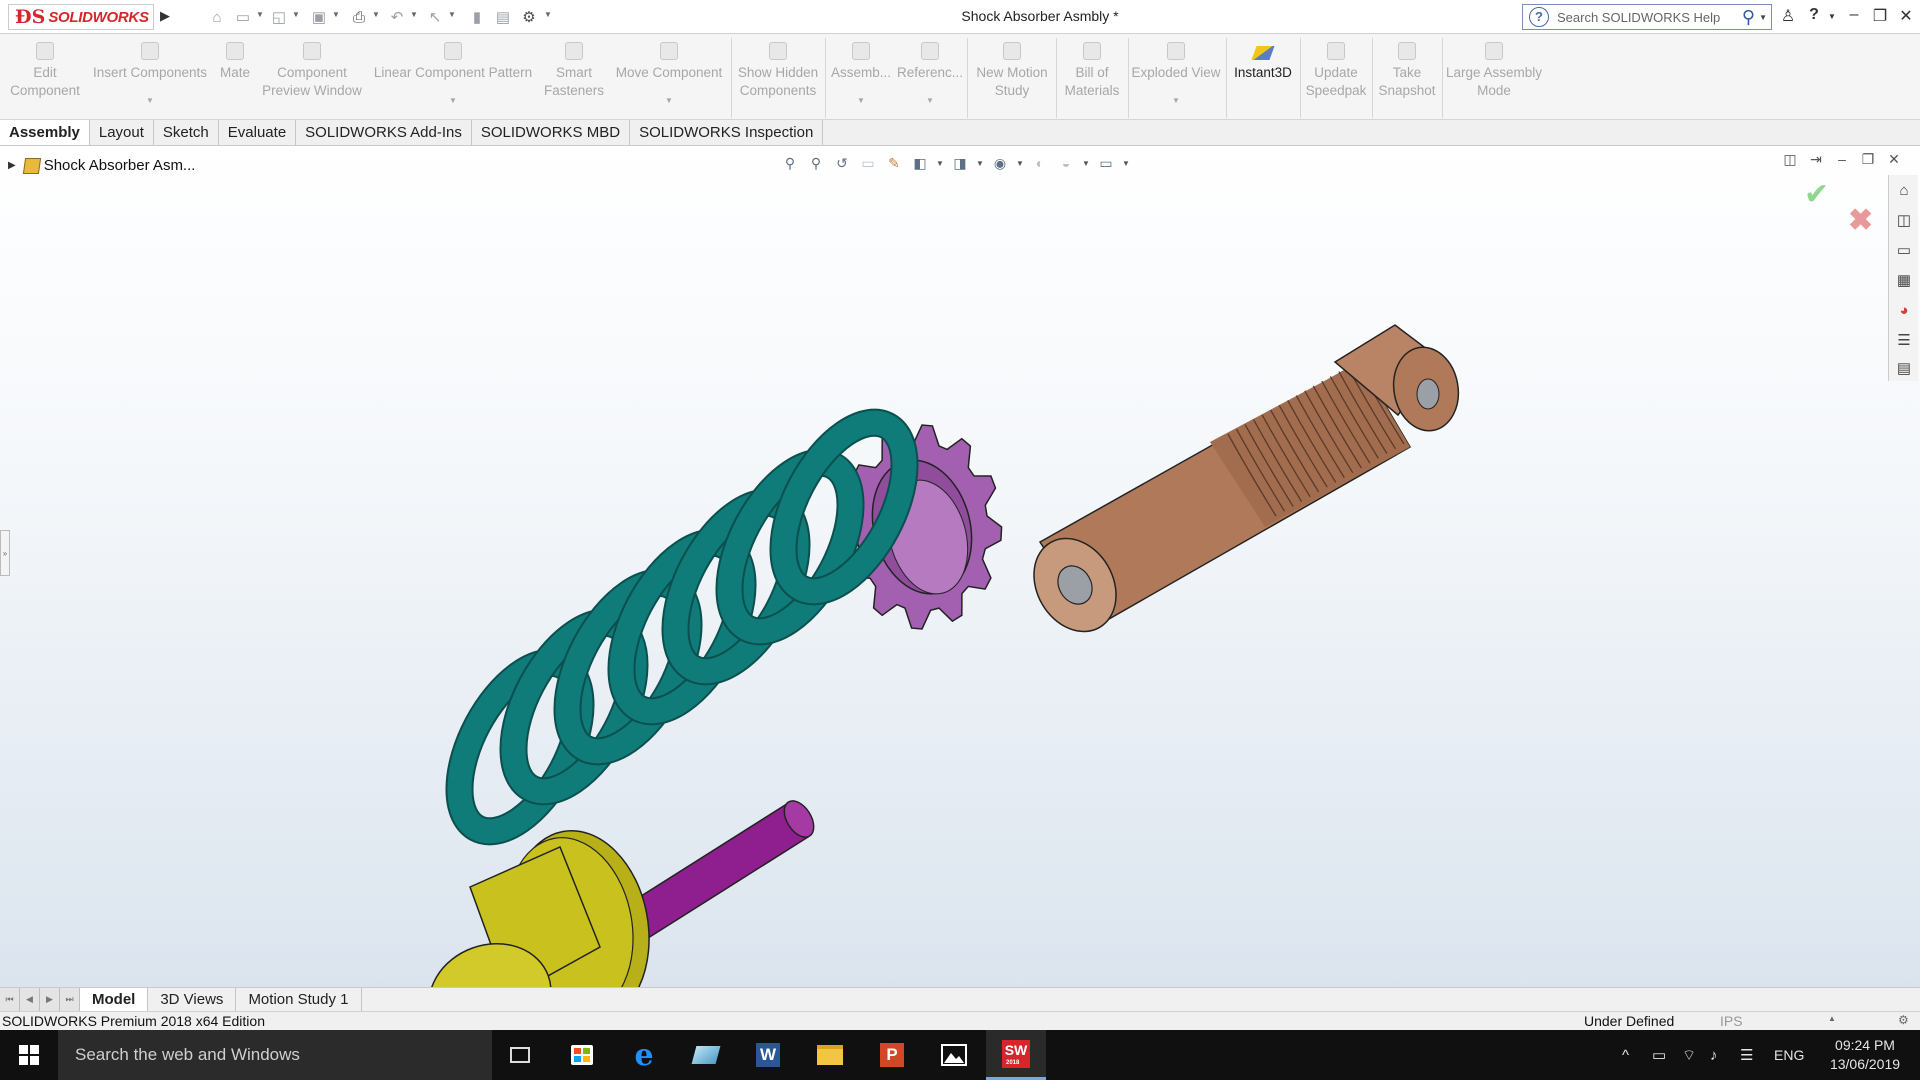 The image size is (1920, 1080). I want to click on design-library-icon: ◫, so click(1904, 220).